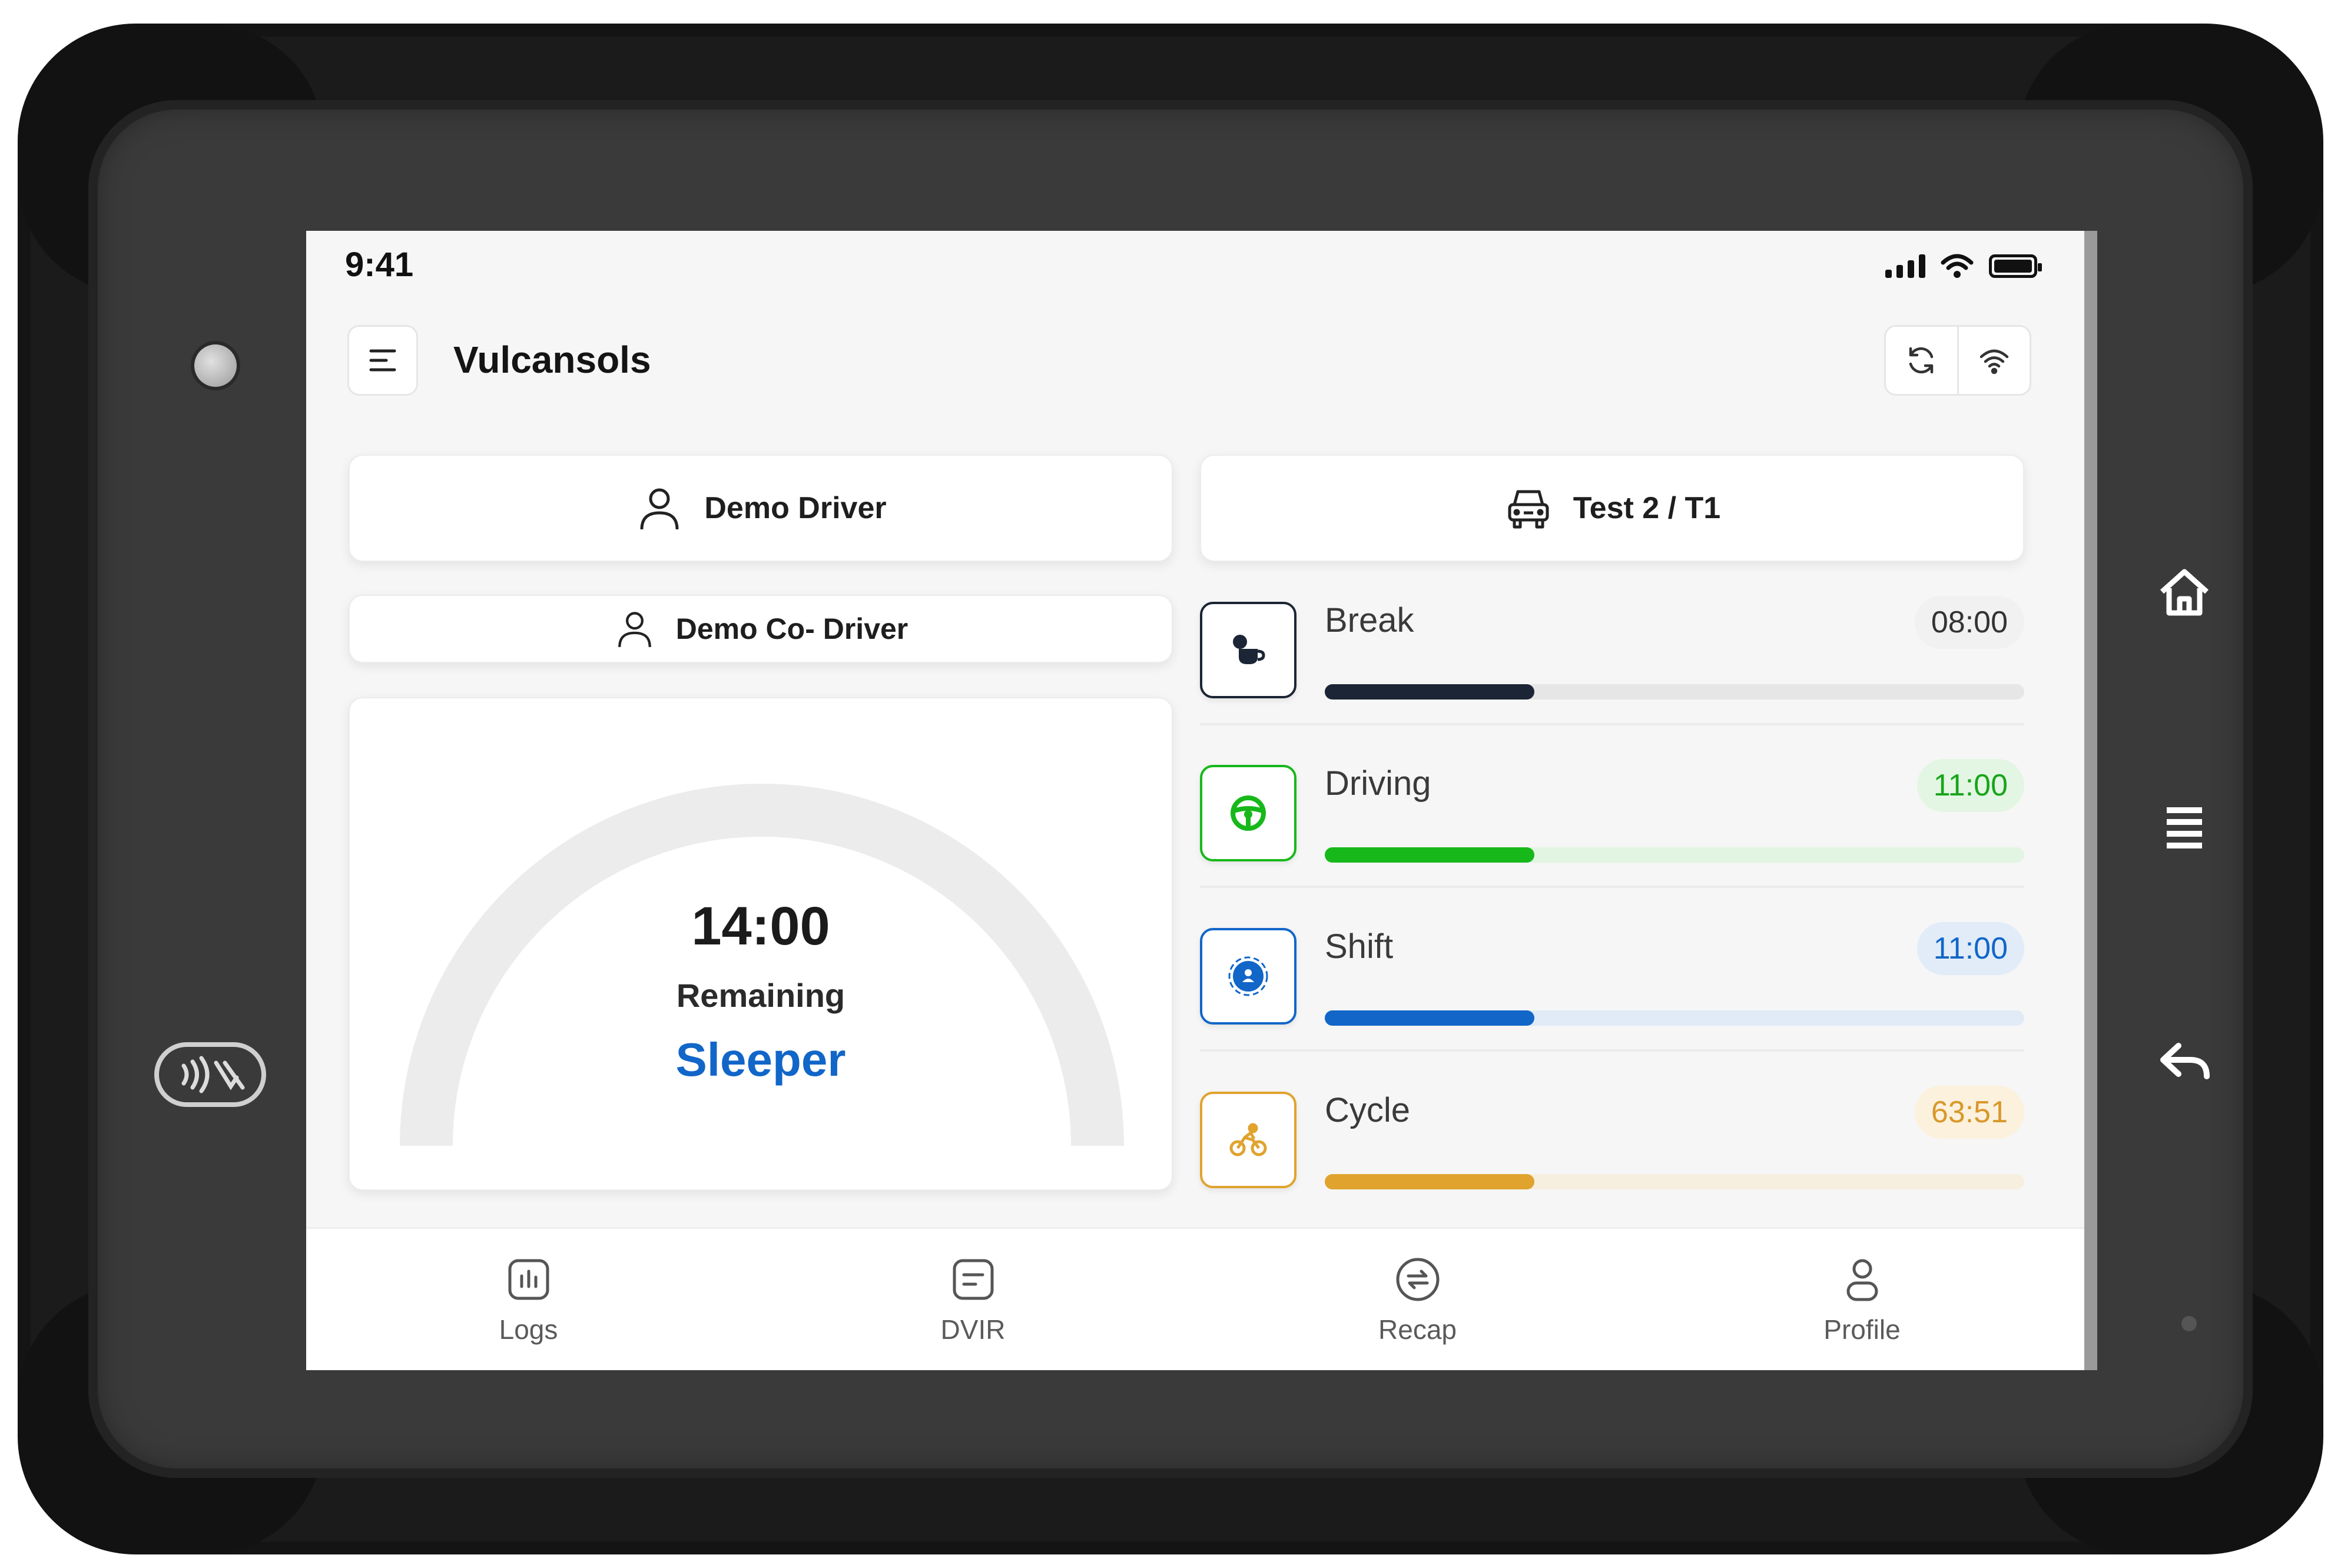 The height and width of the screenshot is (1568, 2341). I want to click on vehicle-selector: Test 2 / T1, so click(1612, 509).